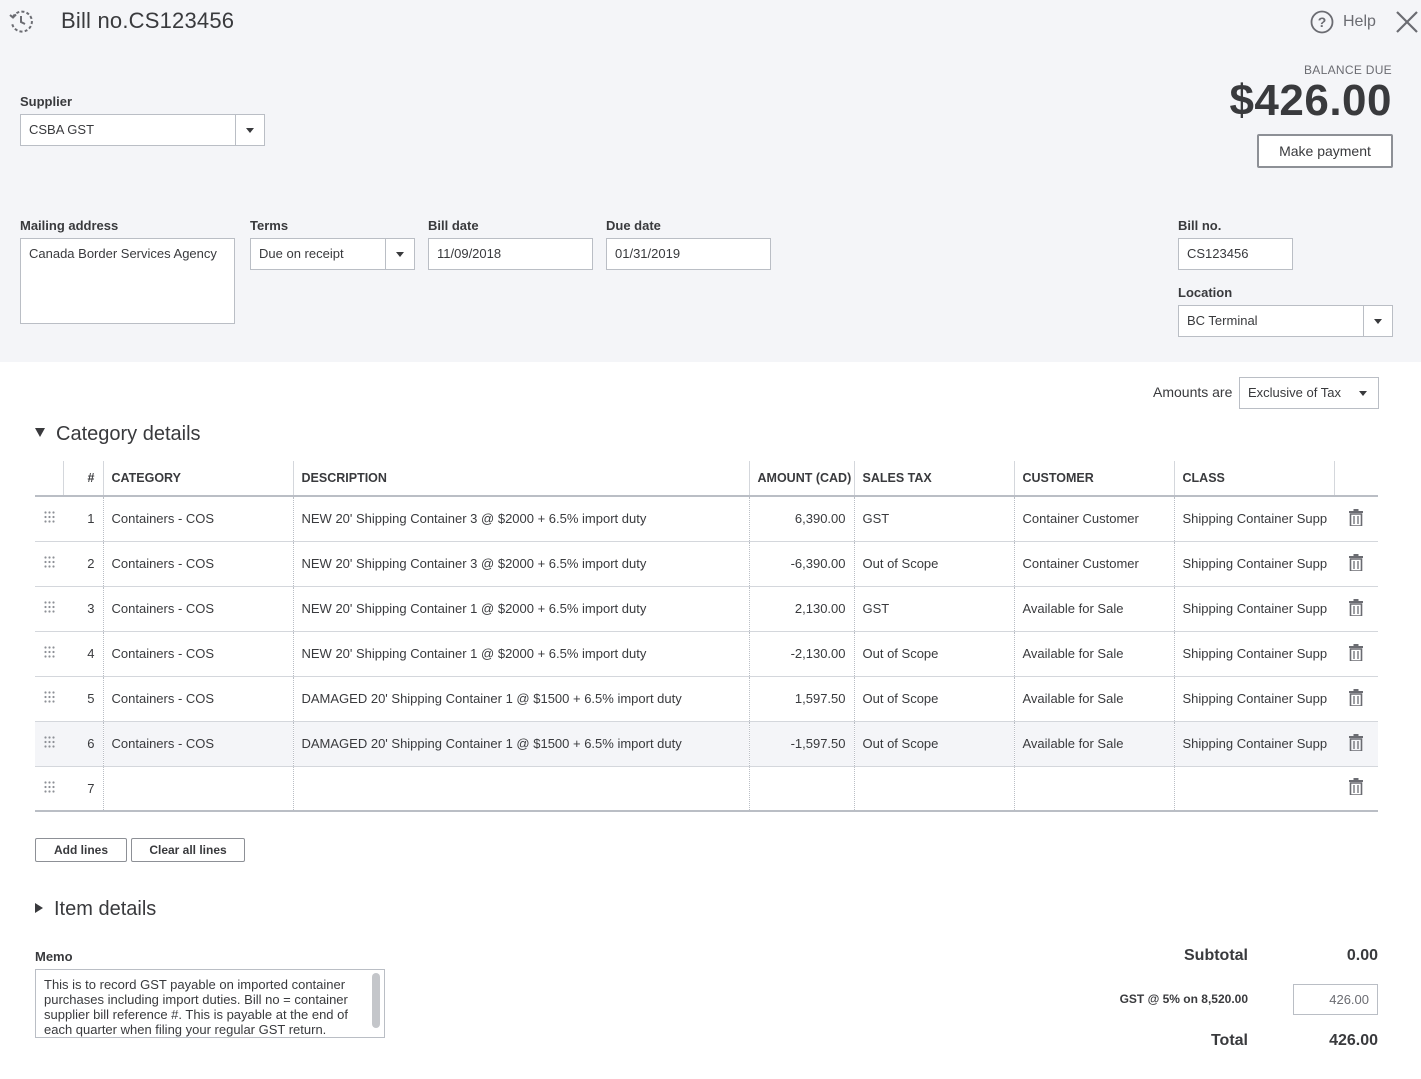 This screenshot has width=1421, height=1079. Describe the element at coordinates (81, 850) in the screenshot. I see `add-lines-button: Add lines` at that location.